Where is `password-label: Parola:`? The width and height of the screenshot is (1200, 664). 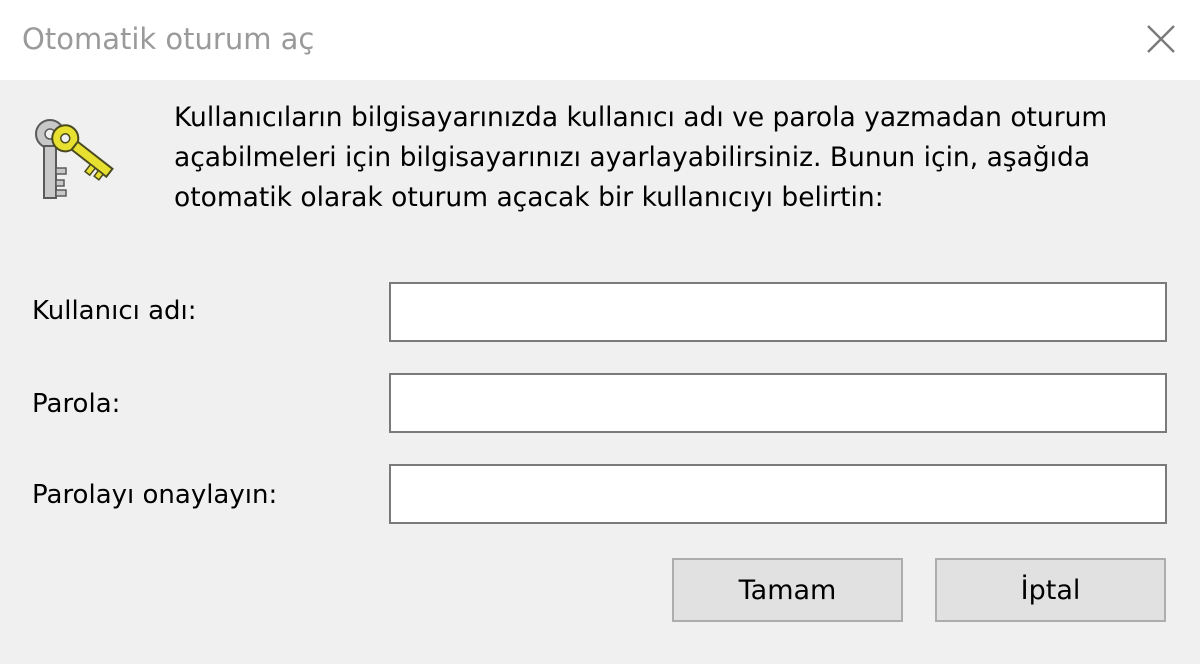 password-label: Parola: is located at coordinates (76, 404).